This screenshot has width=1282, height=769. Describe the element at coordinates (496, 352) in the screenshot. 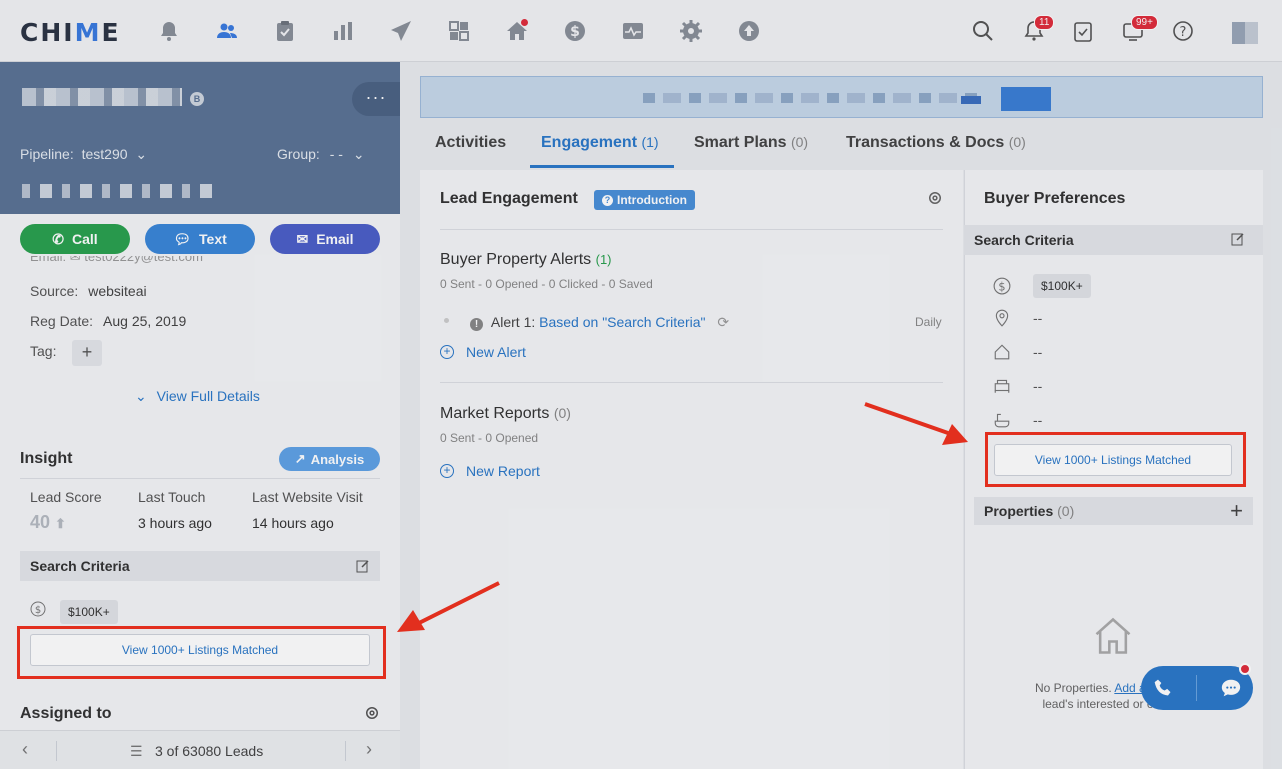

I see `new-alert-label: New Alert` at that location.